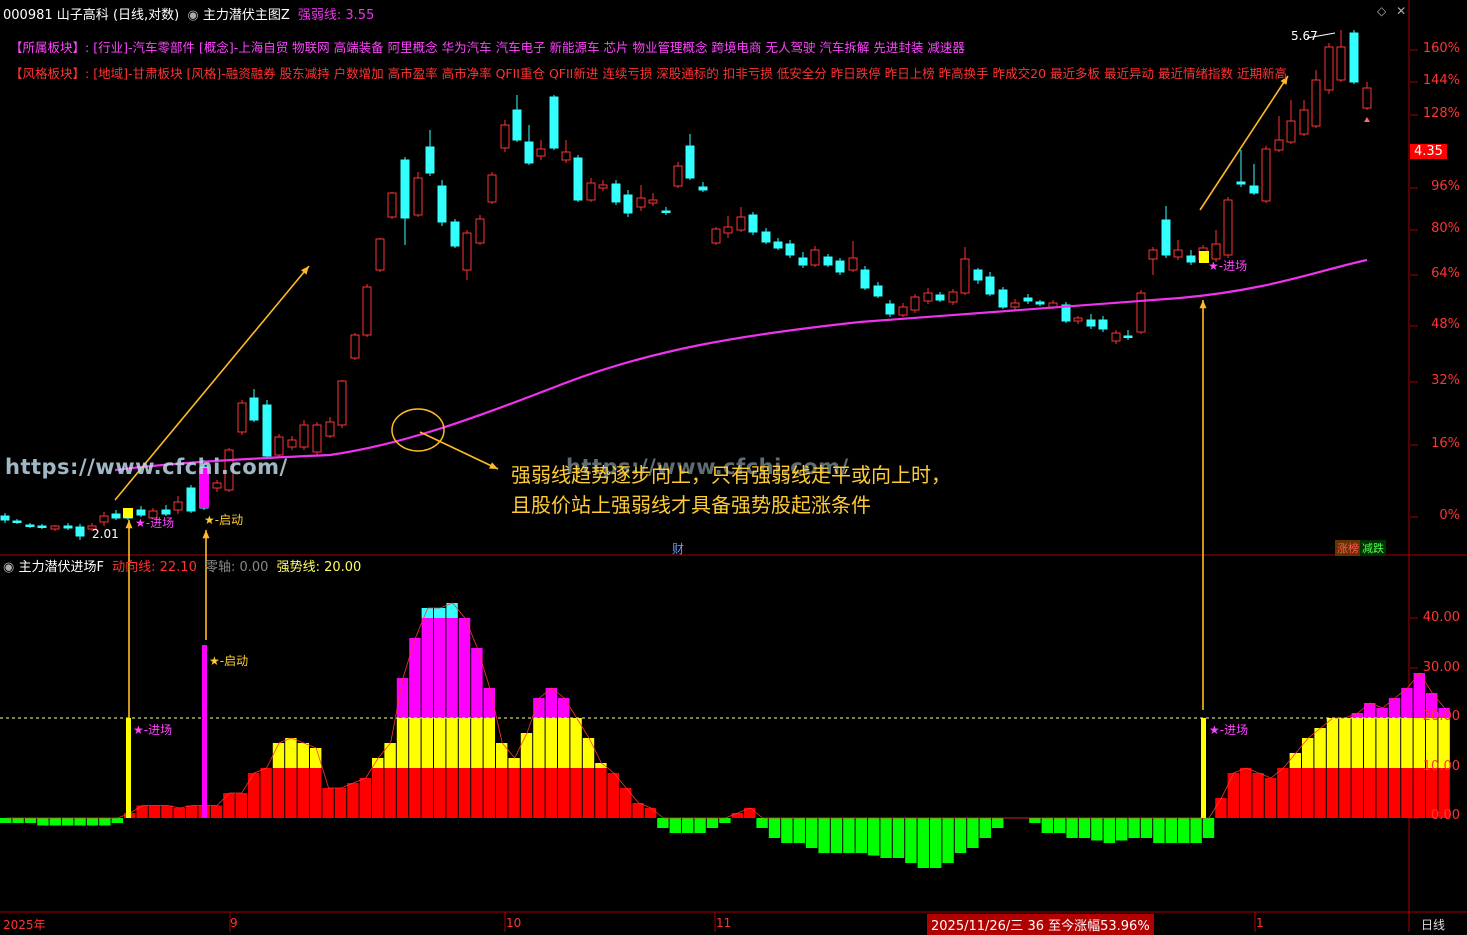 This screenshot has height=935, width=1467. What do you see at coordinates (60, 567) in the screenshot?
I see `sub-indicator-name: 主力潜伏进场F` at bounding box center [60, 567].